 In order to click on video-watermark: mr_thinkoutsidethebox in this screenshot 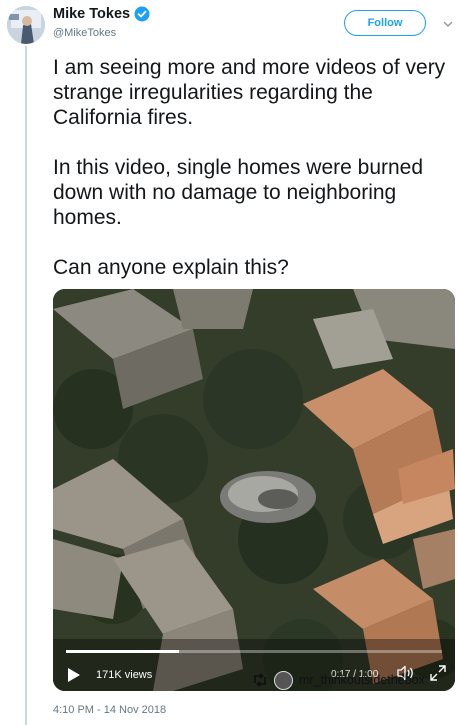, I will do `click(338, 680)`.